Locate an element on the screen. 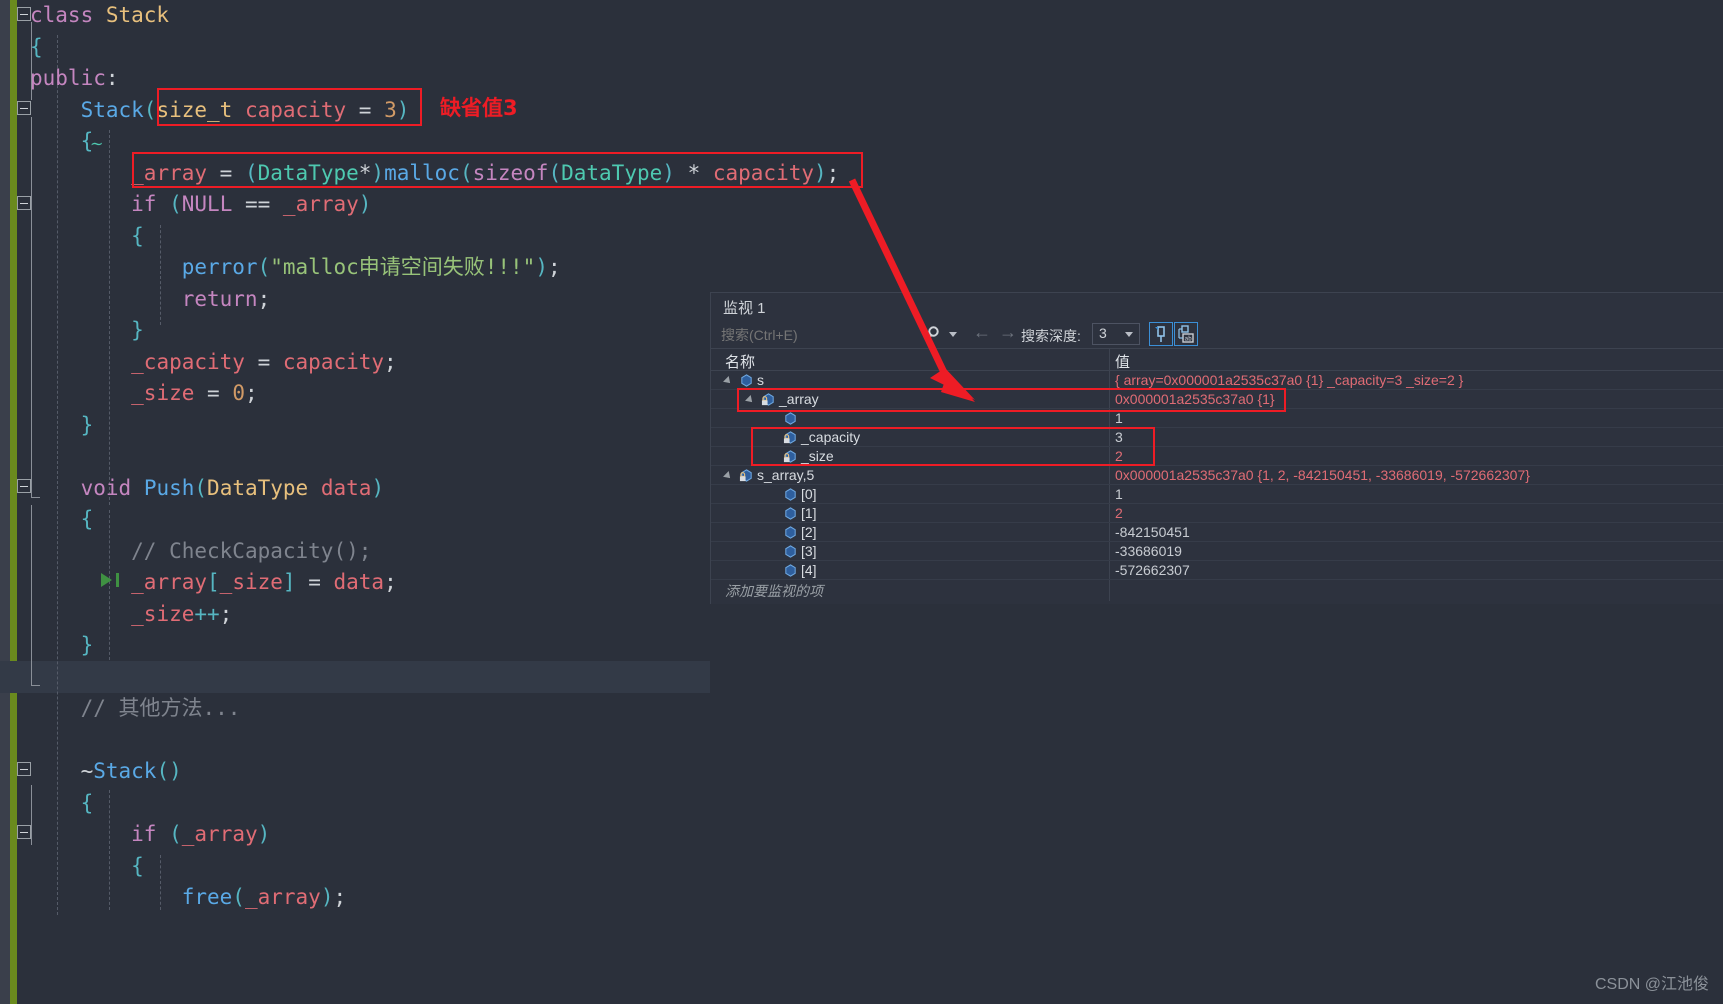 This screenshot has width=1723, height=1004. watch-row-value: 0x000001a2535c37a0 {1} is located at coordinates (1195, 399).